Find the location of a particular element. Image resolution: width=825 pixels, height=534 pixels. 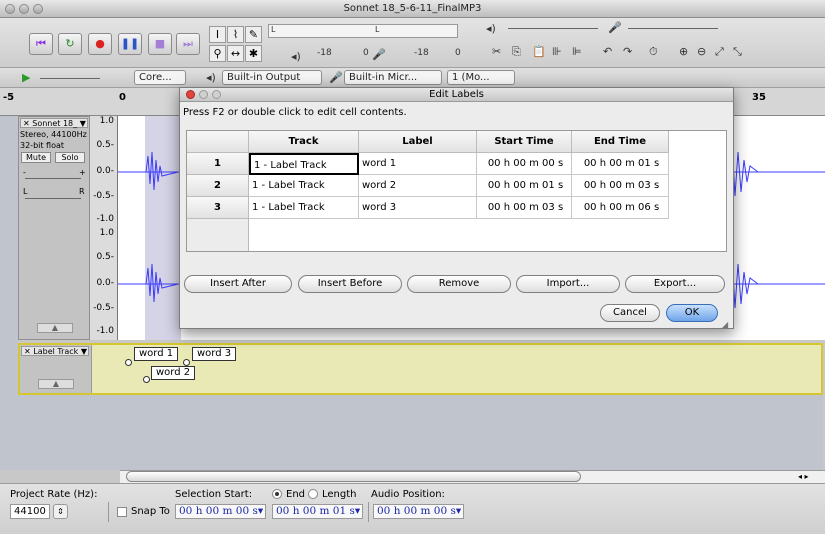

row-header: 2 is located at coordinates (218, 186).